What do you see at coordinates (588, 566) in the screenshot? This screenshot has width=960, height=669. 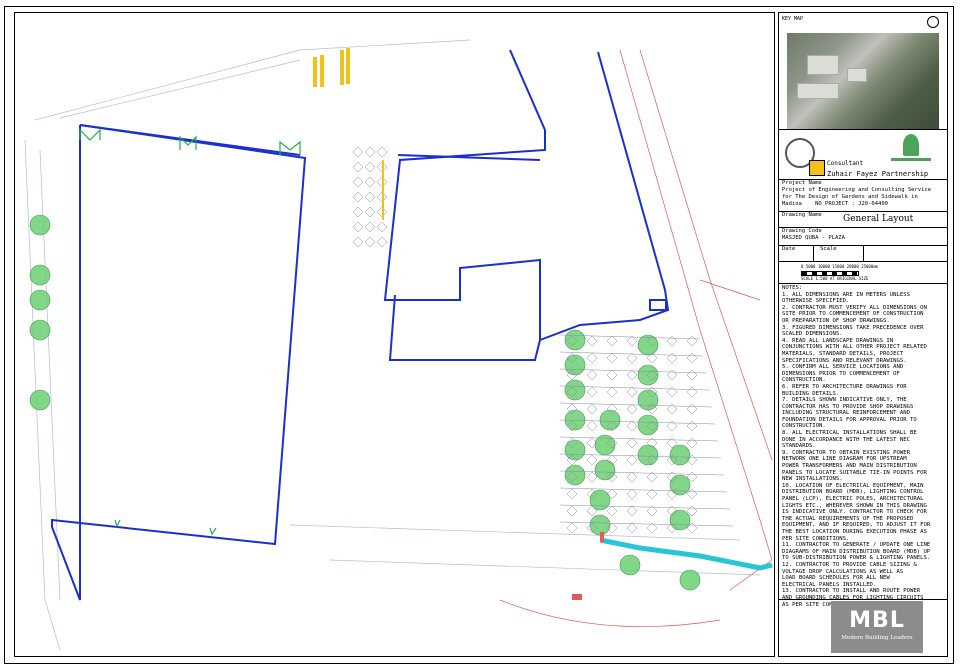 I see `red-markers` at bounding box center [588, 566].